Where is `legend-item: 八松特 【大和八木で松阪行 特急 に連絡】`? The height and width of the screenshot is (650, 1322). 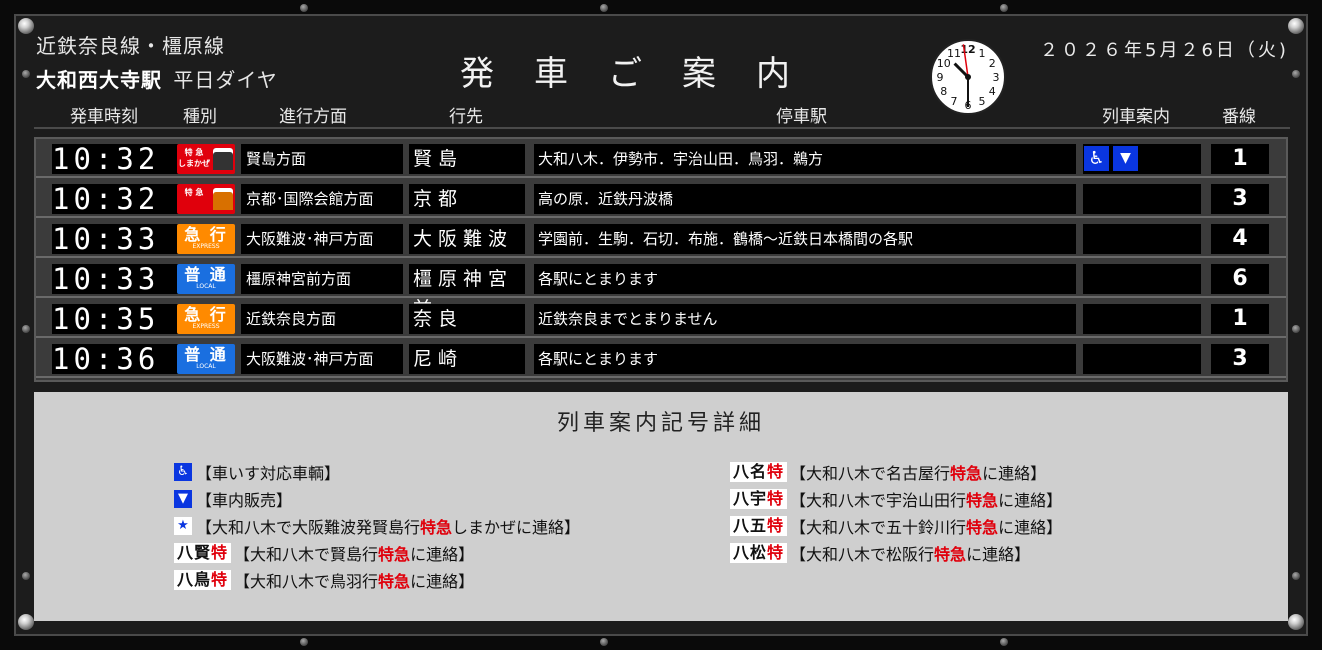 legend-item: 八松特 【大和八木で松阪行 特急 に連絡】 is located at coordinates (880, 553).